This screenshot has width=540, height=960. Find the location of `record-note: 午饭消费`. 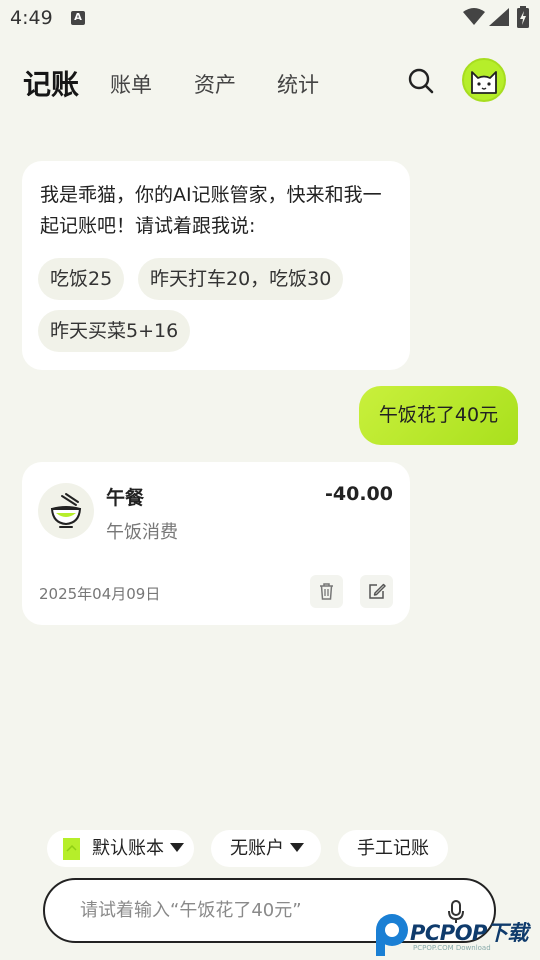

record-note: 午饭消费 is located at coordinates (142, 532).